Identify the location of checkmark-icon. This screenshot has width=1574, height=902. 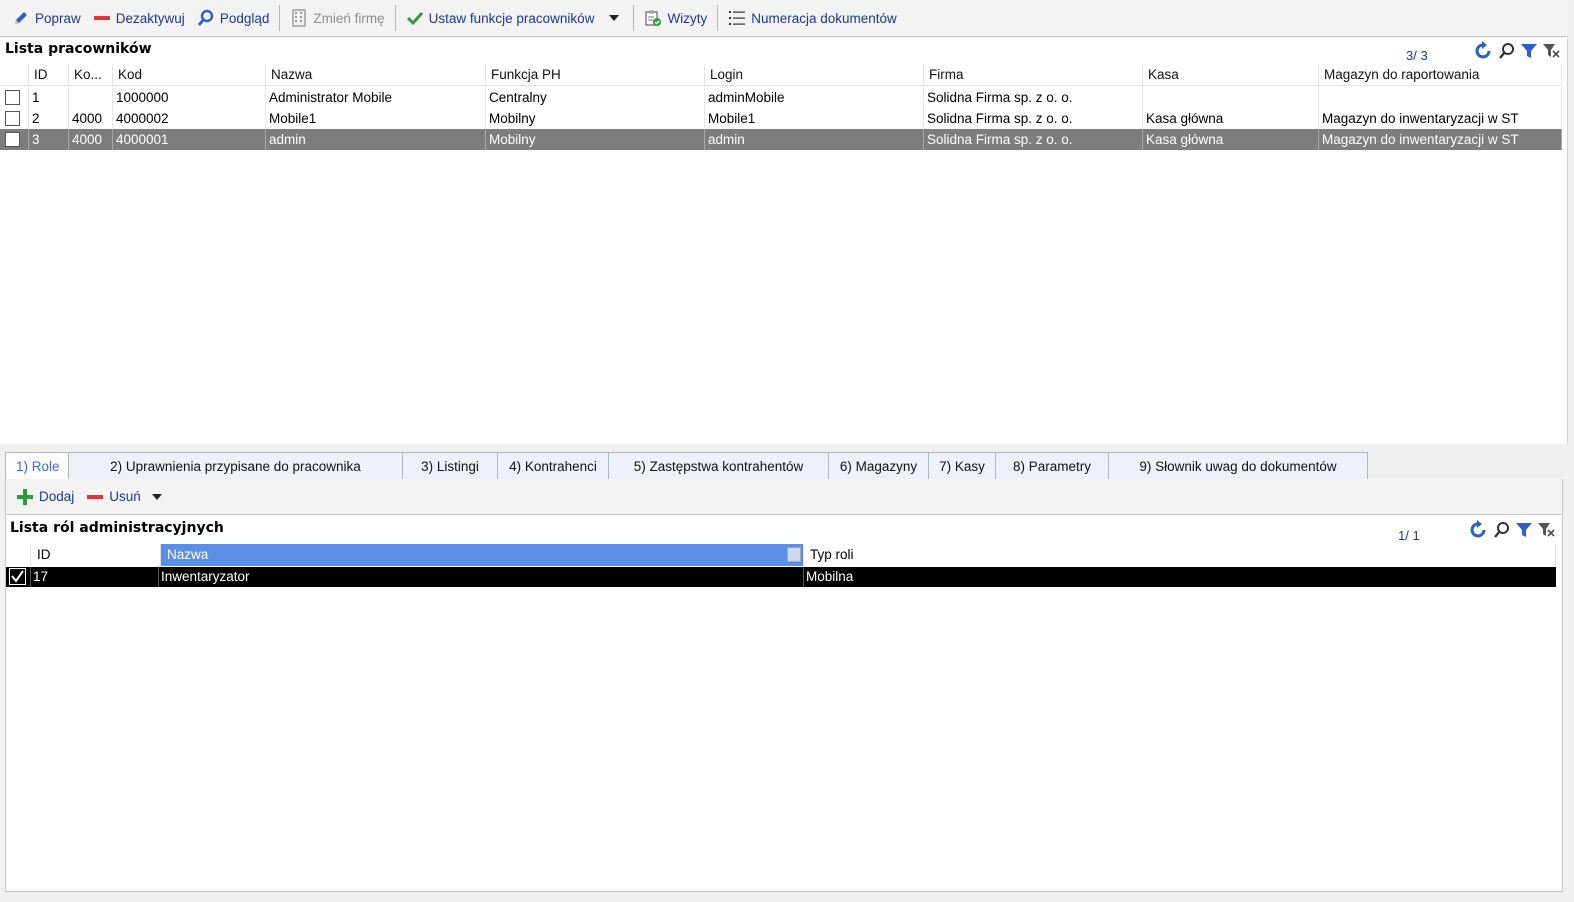
(415, 18).